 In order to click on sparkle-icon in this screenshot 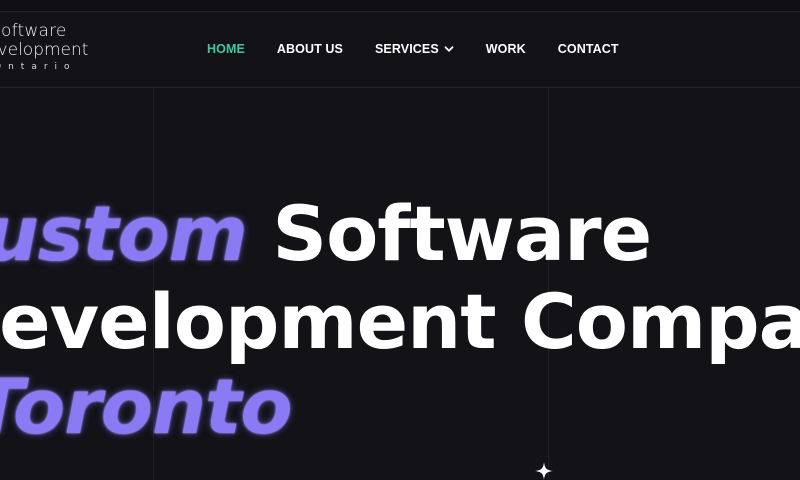, I will do `click(544, 471)`.